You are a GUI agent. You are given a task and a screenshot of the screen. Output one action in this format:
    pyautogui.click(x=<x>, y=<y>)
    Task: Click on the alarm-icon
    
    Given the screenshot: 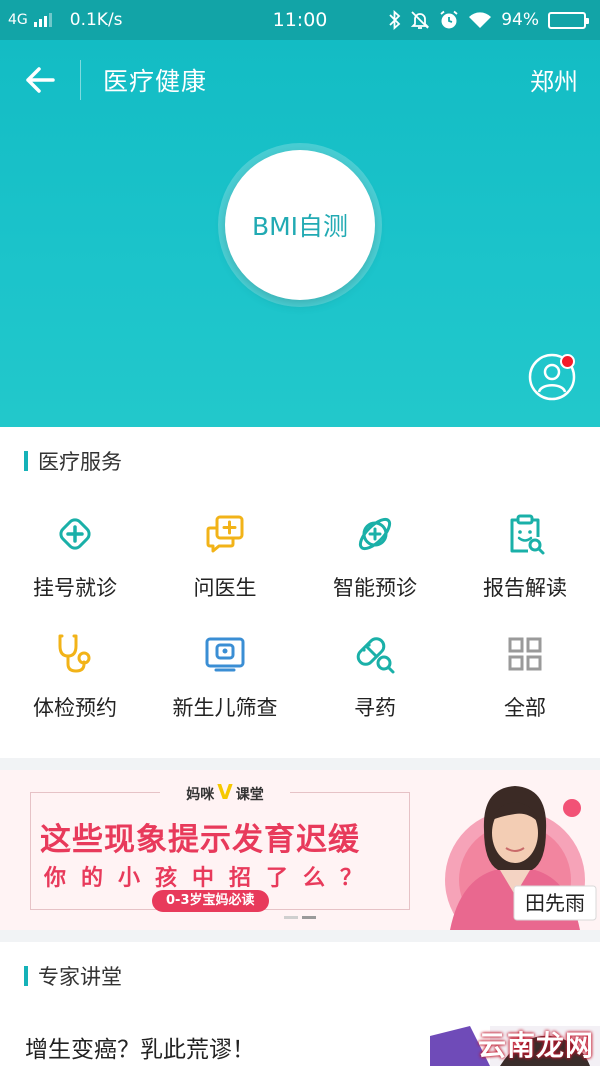 What is the action you would take?
    pyautogui.click(x=449, y=19)
    